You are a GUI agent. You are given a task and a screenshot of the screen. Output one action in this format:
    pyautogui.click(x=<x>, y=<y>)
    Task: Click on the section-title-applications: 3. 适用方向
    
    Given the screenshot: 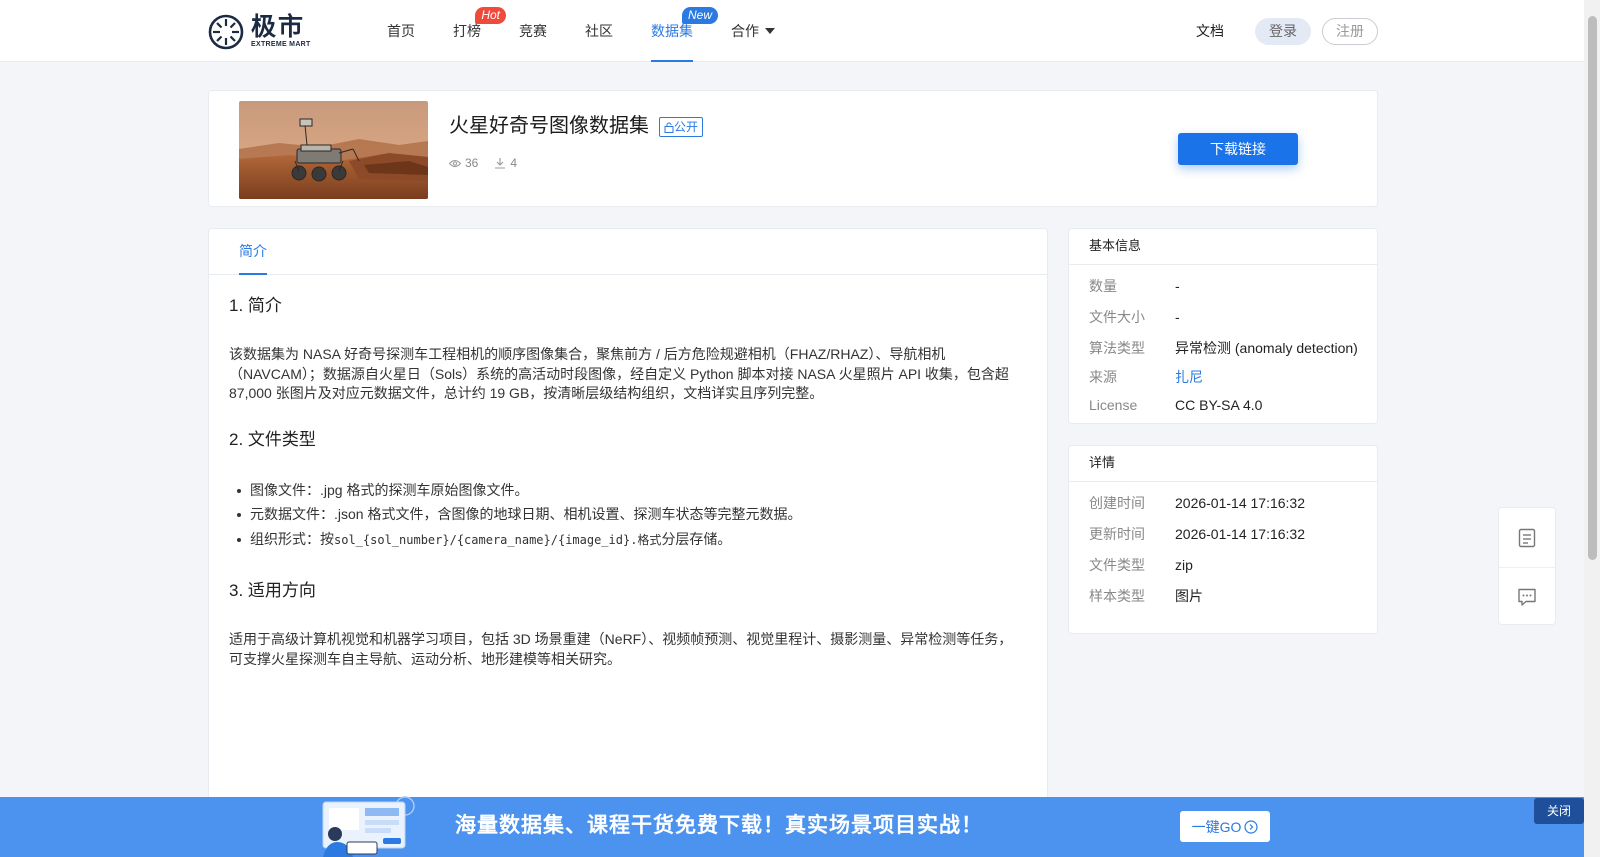 What is the action you would take?
    pyautogui.click(x=272, y=590)
    